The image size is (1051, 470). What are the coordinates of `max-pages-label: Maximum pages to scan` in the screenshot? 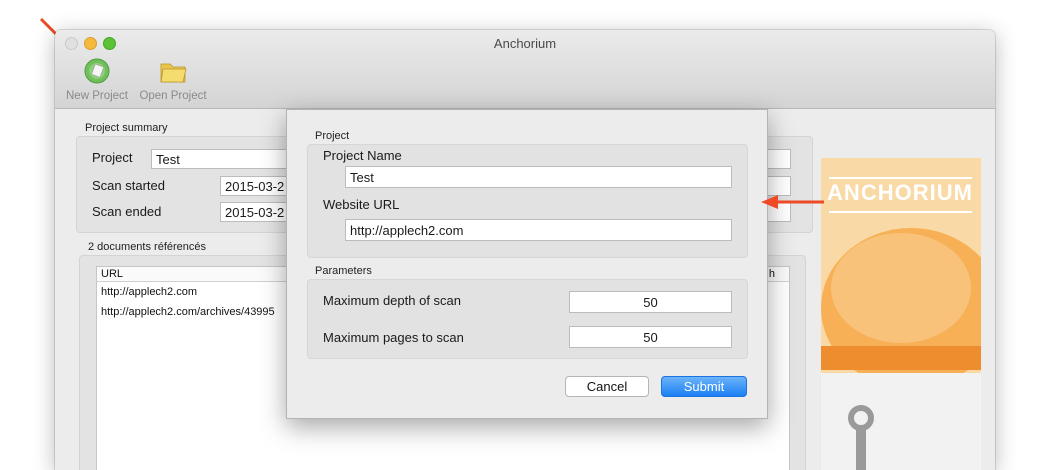 It's located at (393, 337).